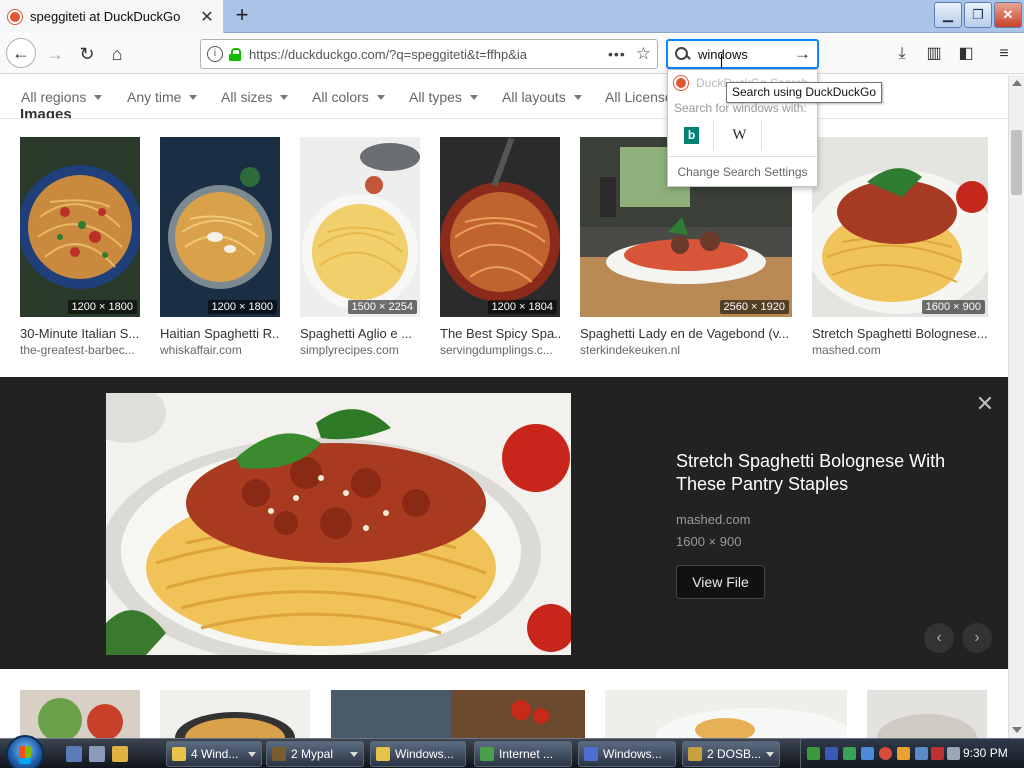  What do you see at coordinates (1008, 15) in the screenshot?
I see `close-window-button: ✕` at bounding box center [1008, 15].